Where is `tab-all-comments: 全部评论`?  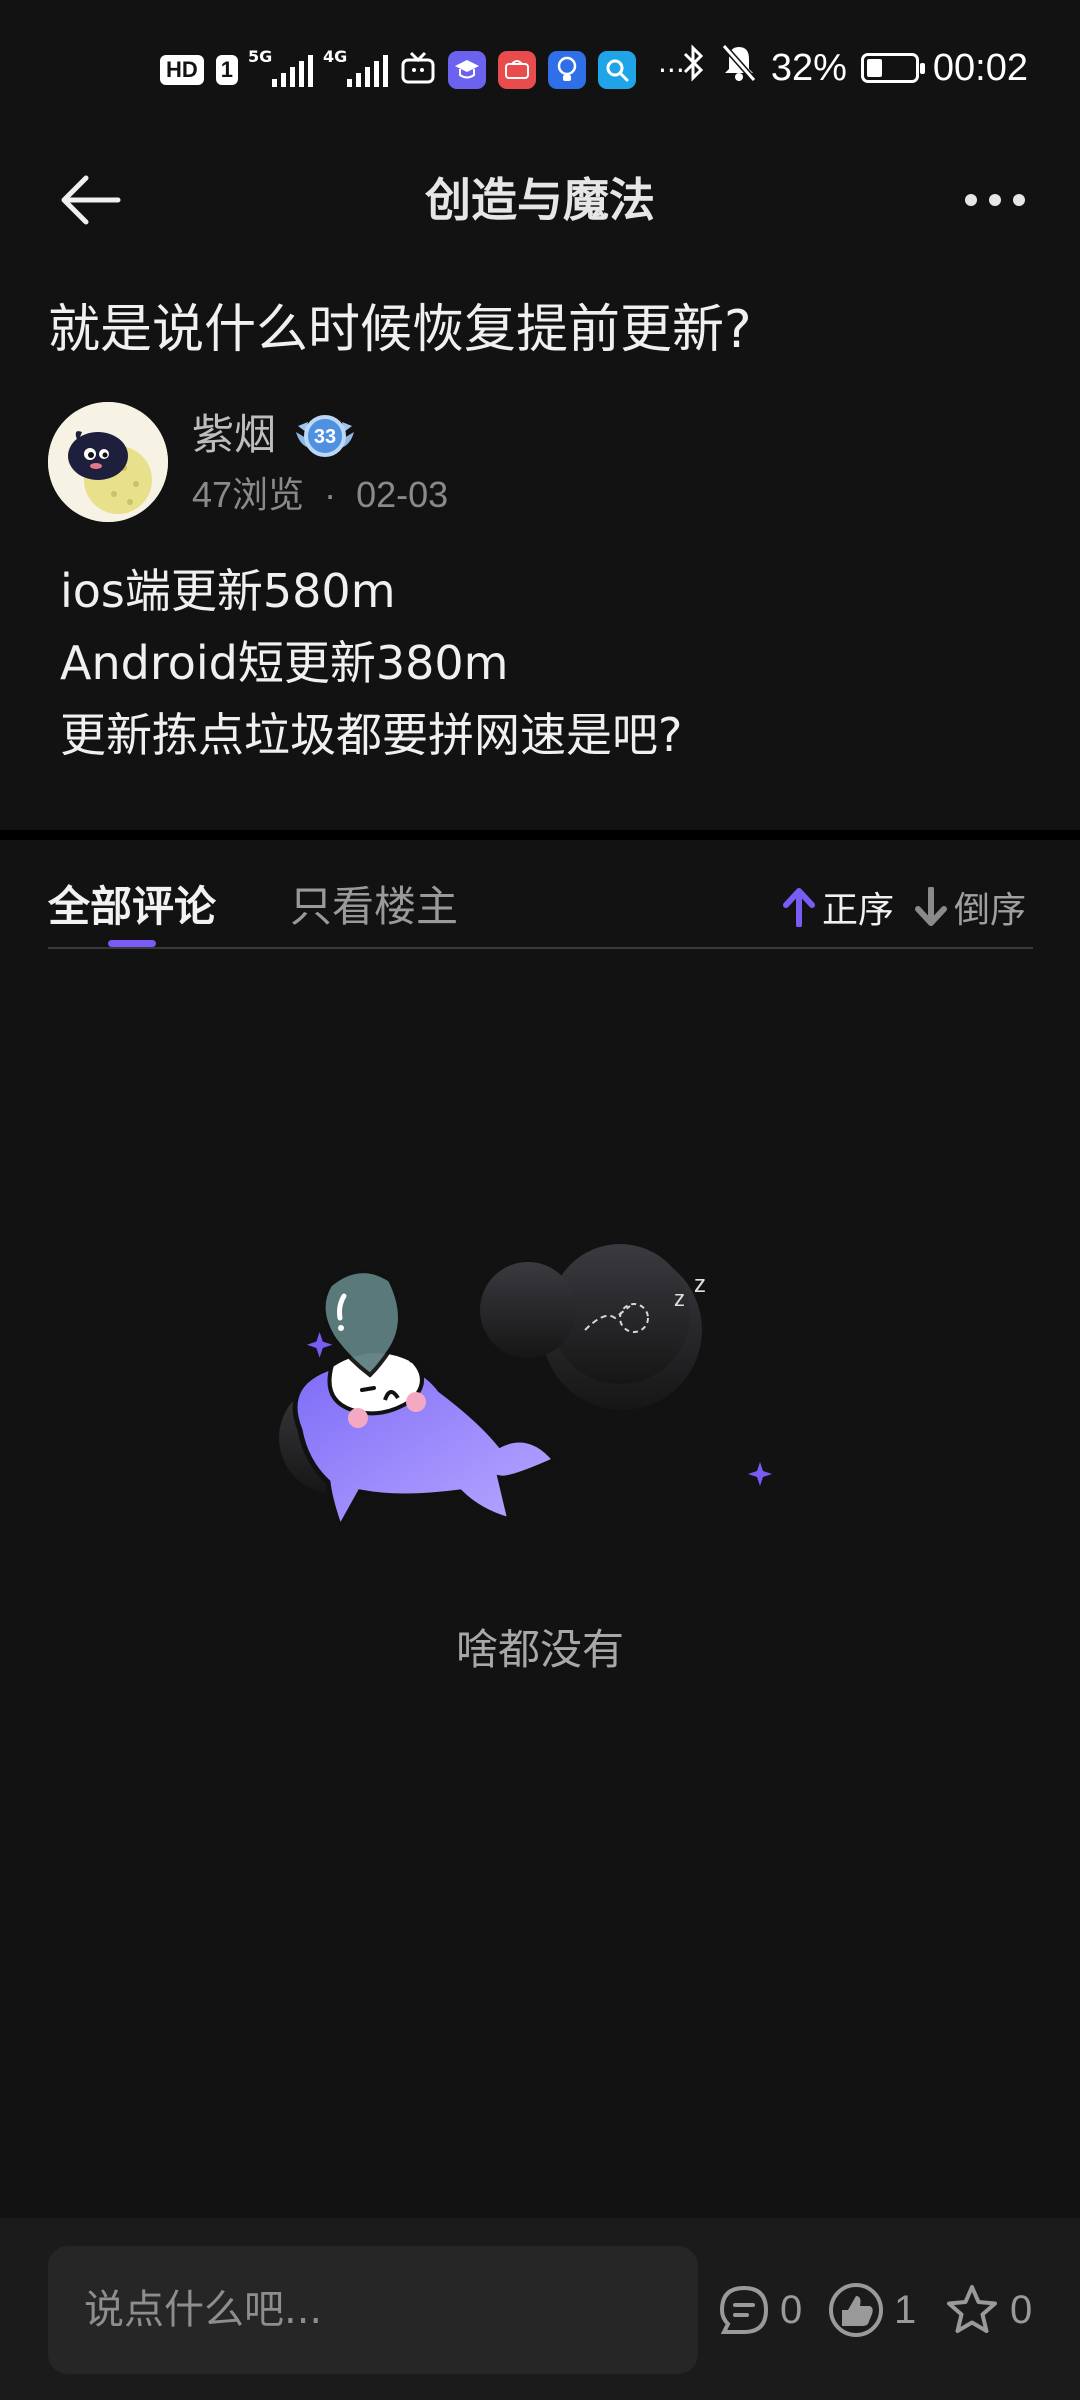
tab-all-comments: 全部评论 is located at coordinates (132, 907).